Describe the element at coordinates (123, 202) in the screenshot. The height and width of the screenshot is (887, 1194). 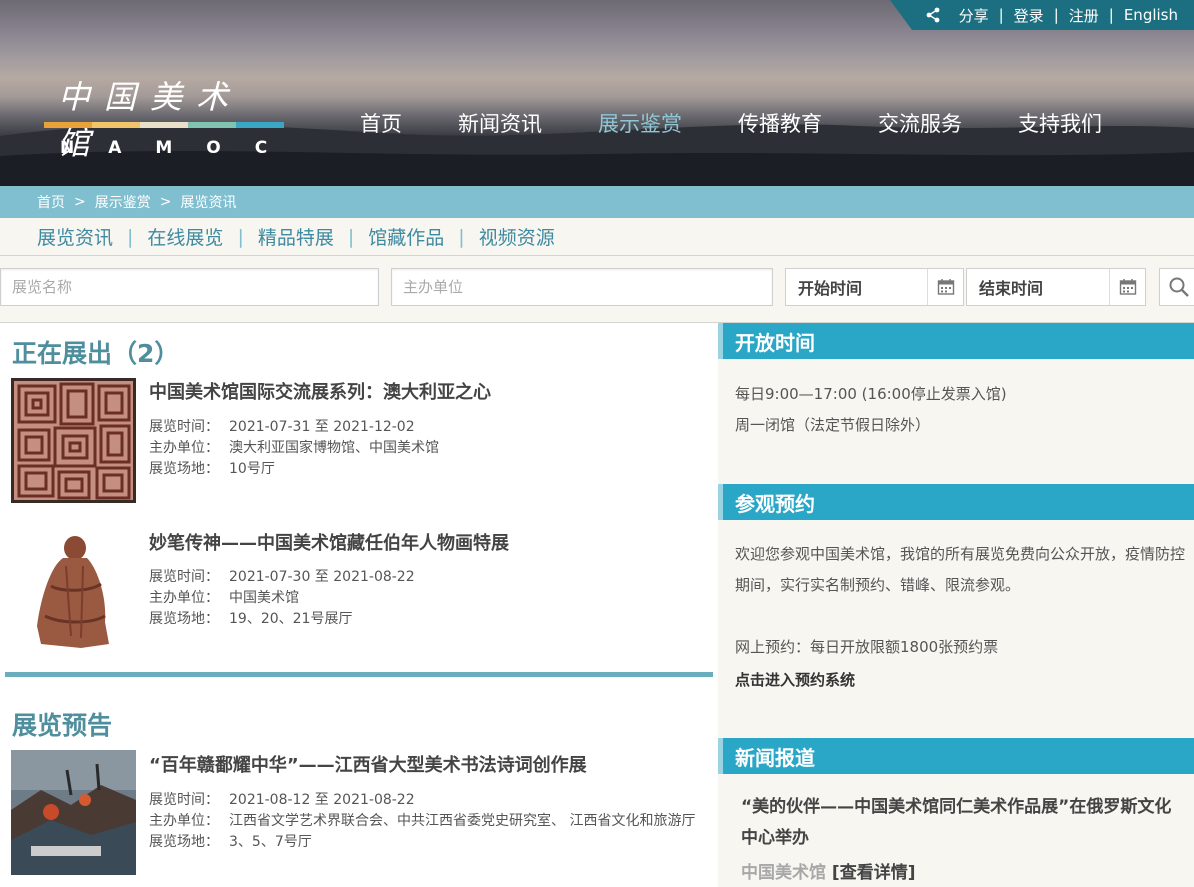
I see `breadcrumb-exhibitions: 展示鉴赏` at that location.